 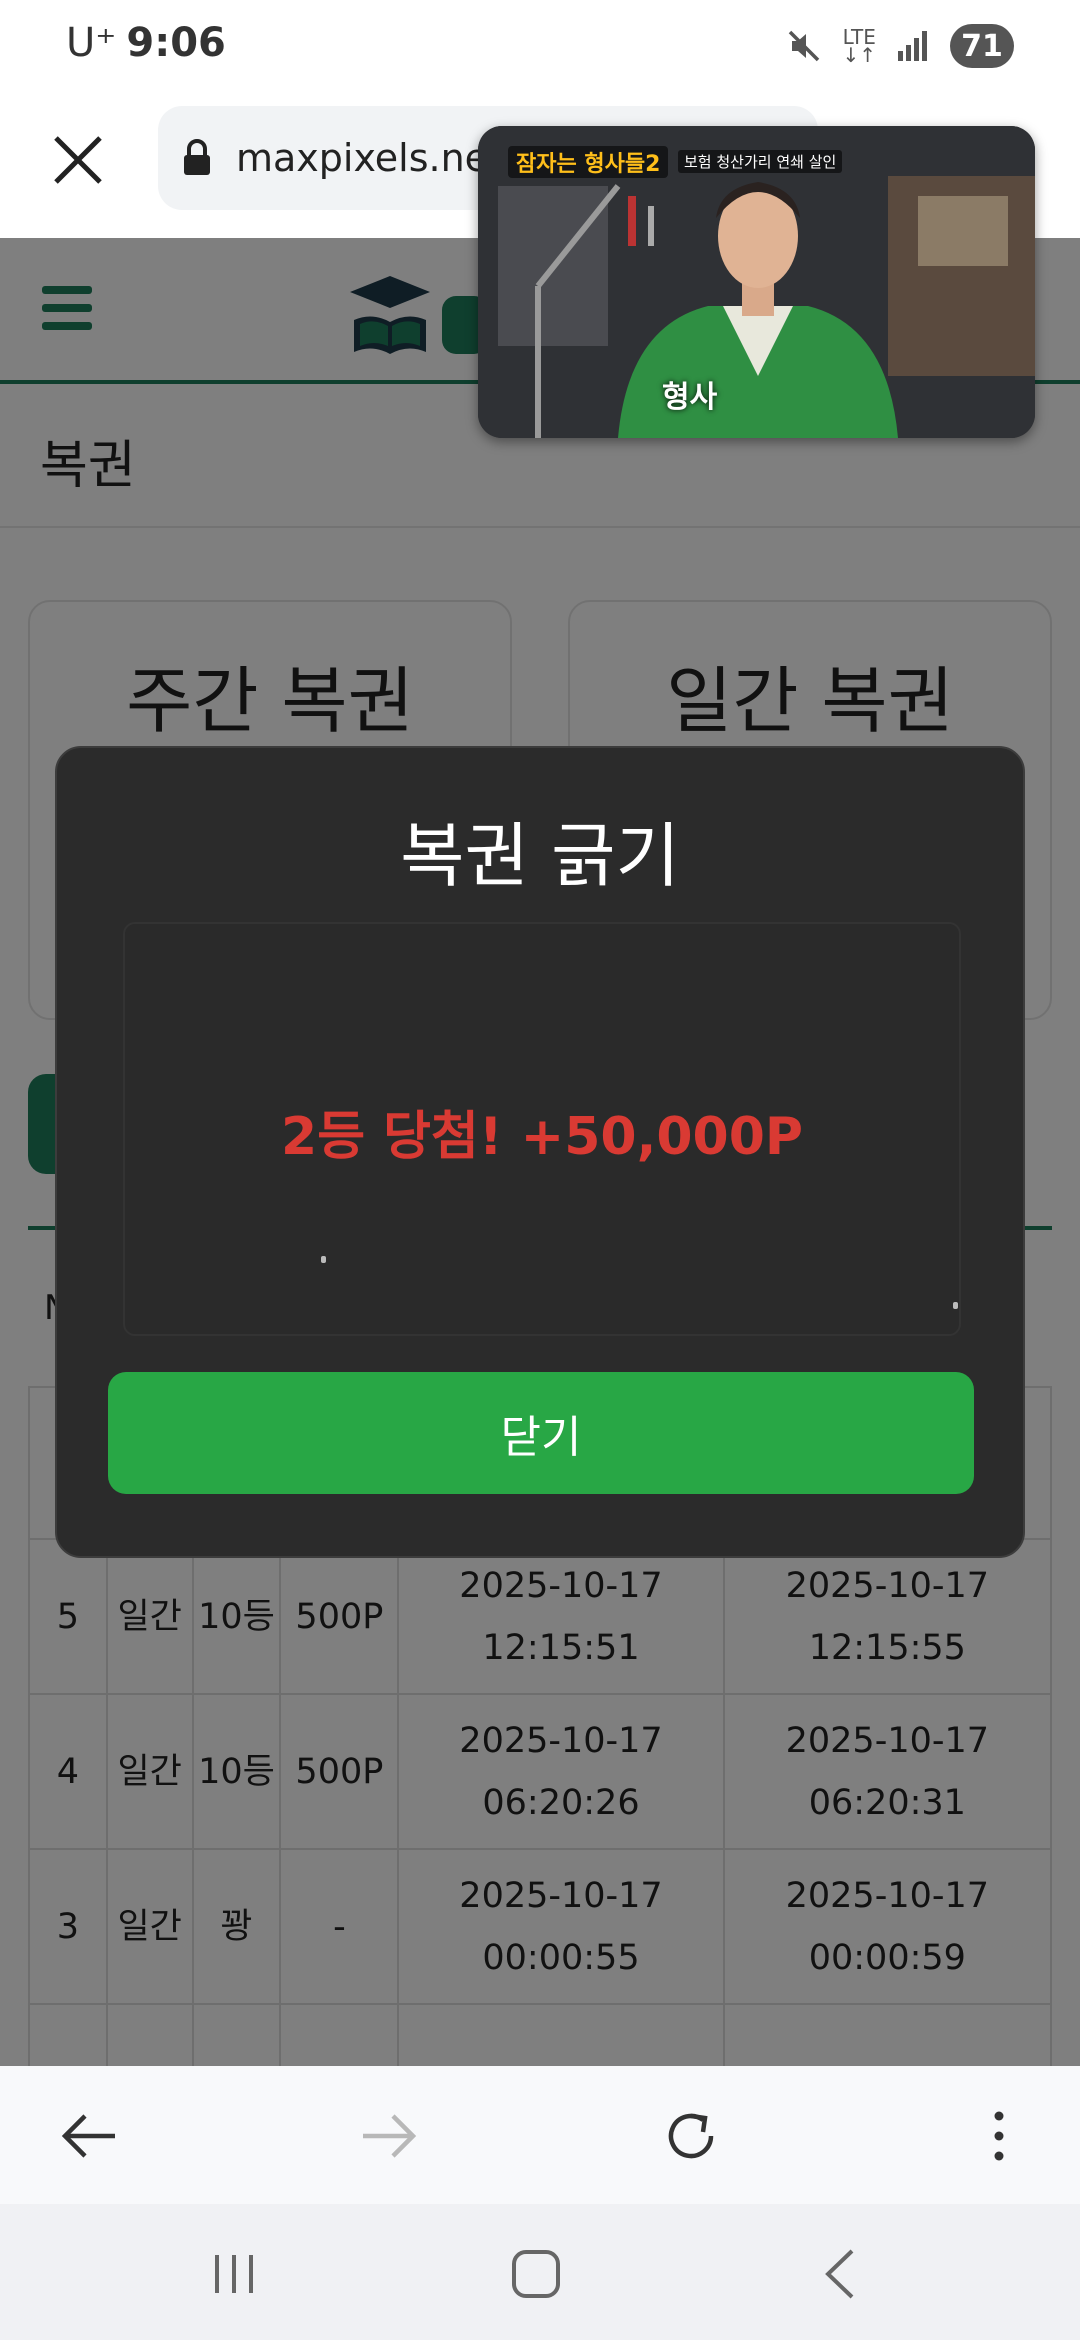 I want to click on status-bar: U⁺ 9:06 LTE ↓↑ 71, so click(x=540, y=46).